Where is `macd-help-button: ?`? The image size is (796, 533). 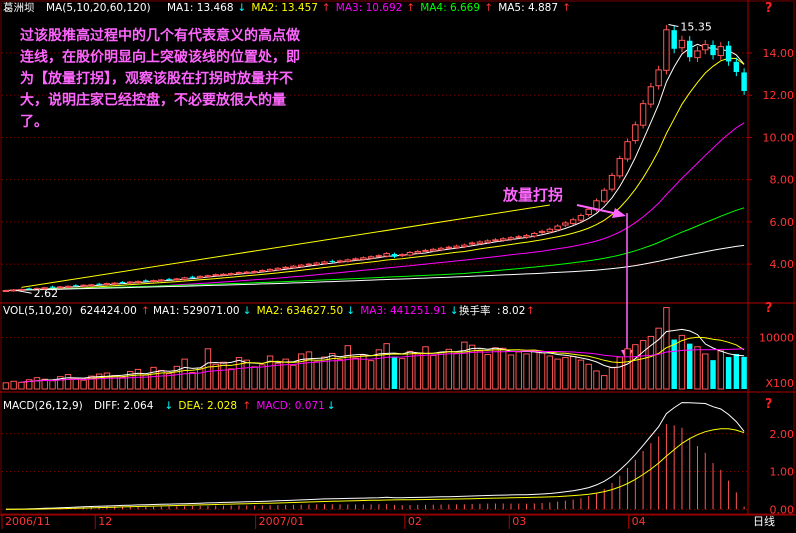 macd-help-button: ? is located at coordinates (769, 404).